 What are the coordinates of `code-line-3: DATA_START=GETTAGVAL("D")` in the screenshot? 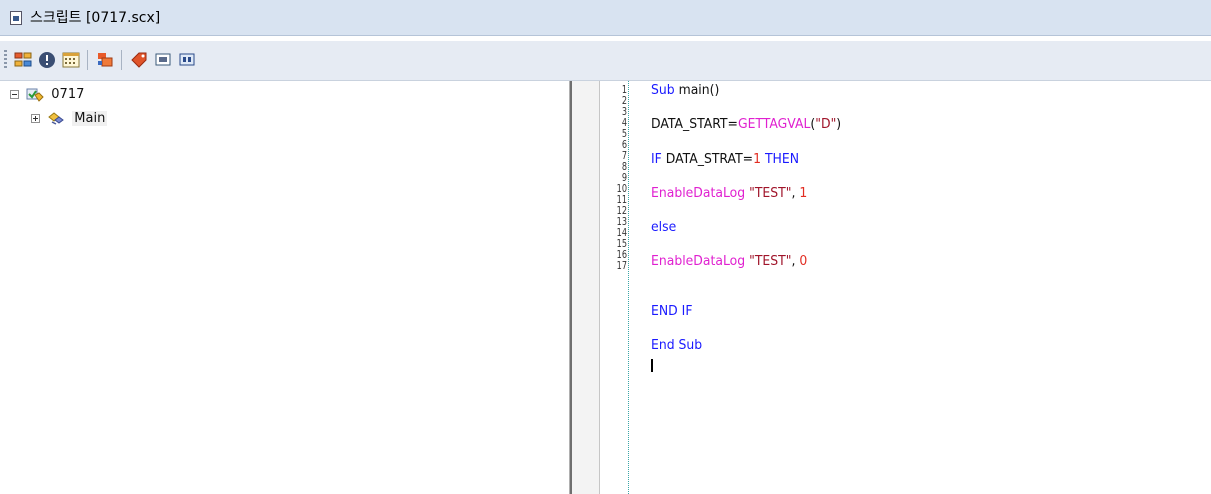 It's located at (746, 124).